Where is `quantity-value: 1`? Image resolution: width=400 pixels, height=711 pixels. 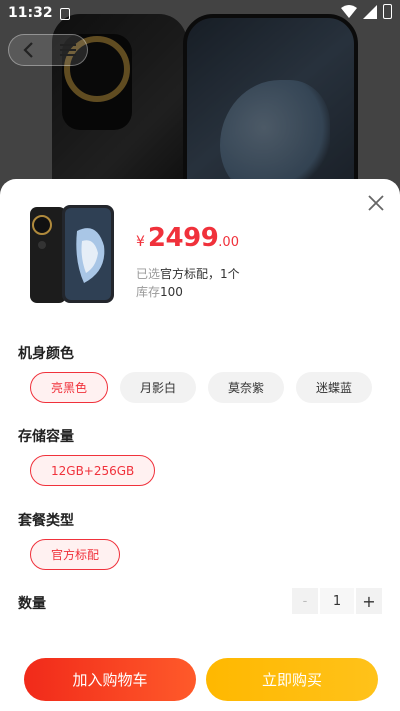 quantity-value: 1 is located at coordinates (337, 601).